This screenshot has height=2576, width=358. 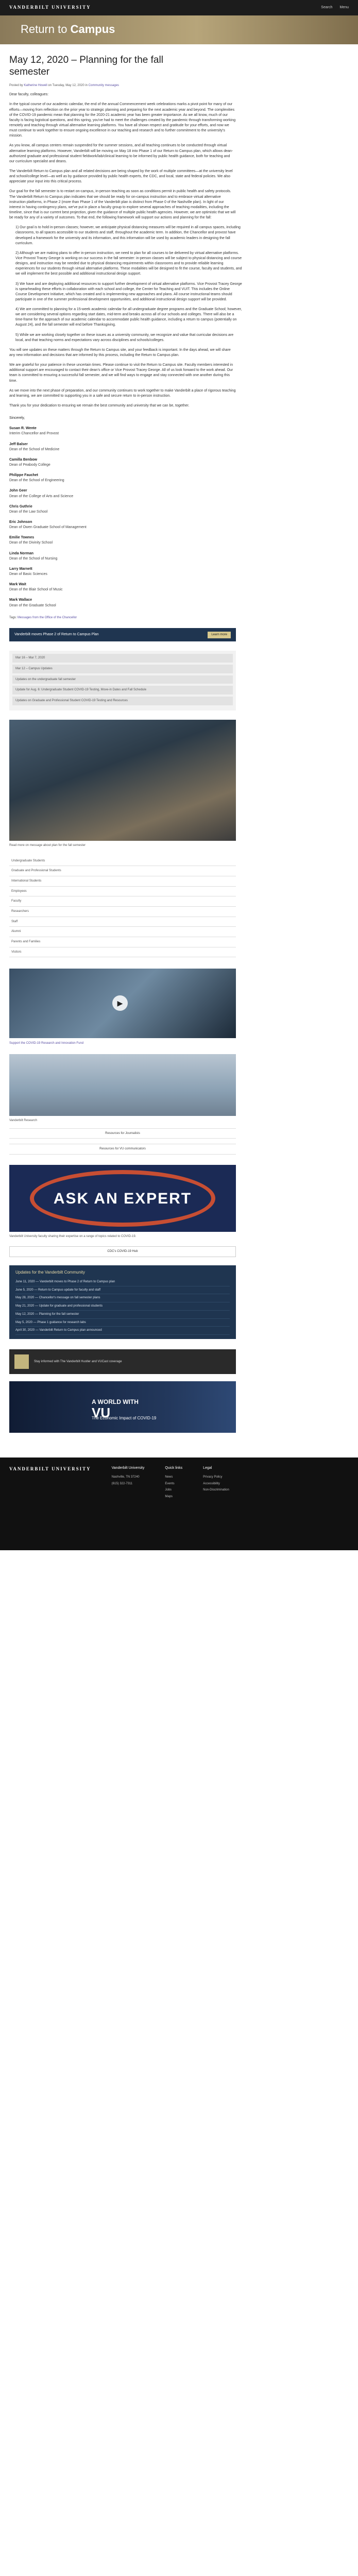 I want to click on search-link: Search, so click(x=326, y=8).